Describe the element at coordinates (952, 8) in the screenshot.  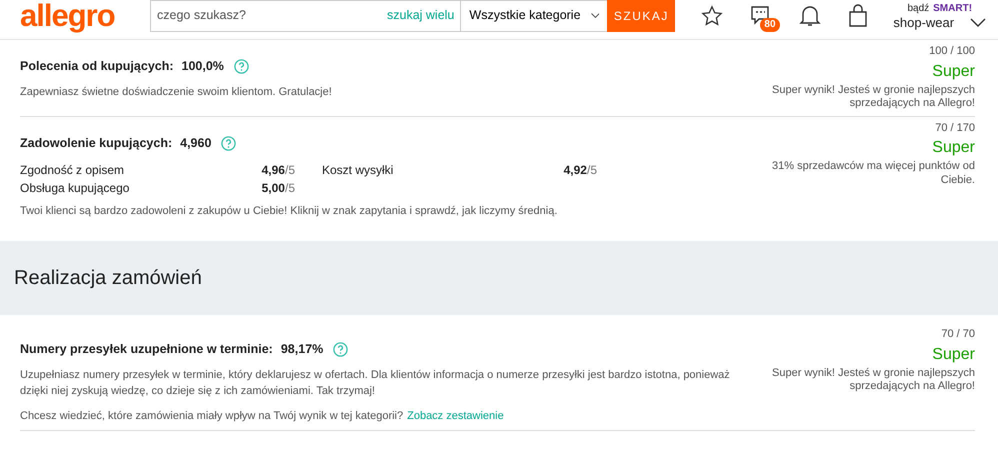
I see `smart-brand: SMART!` at that location.